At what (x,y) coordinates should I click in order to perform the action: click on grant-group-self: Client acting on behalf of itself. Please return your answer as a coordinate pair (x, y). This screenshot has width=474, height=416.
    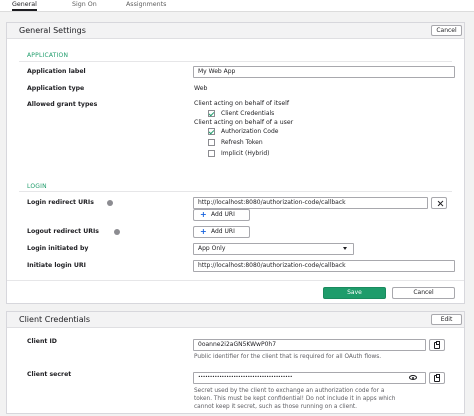
    Looking at the image, I should click on (242, 103).